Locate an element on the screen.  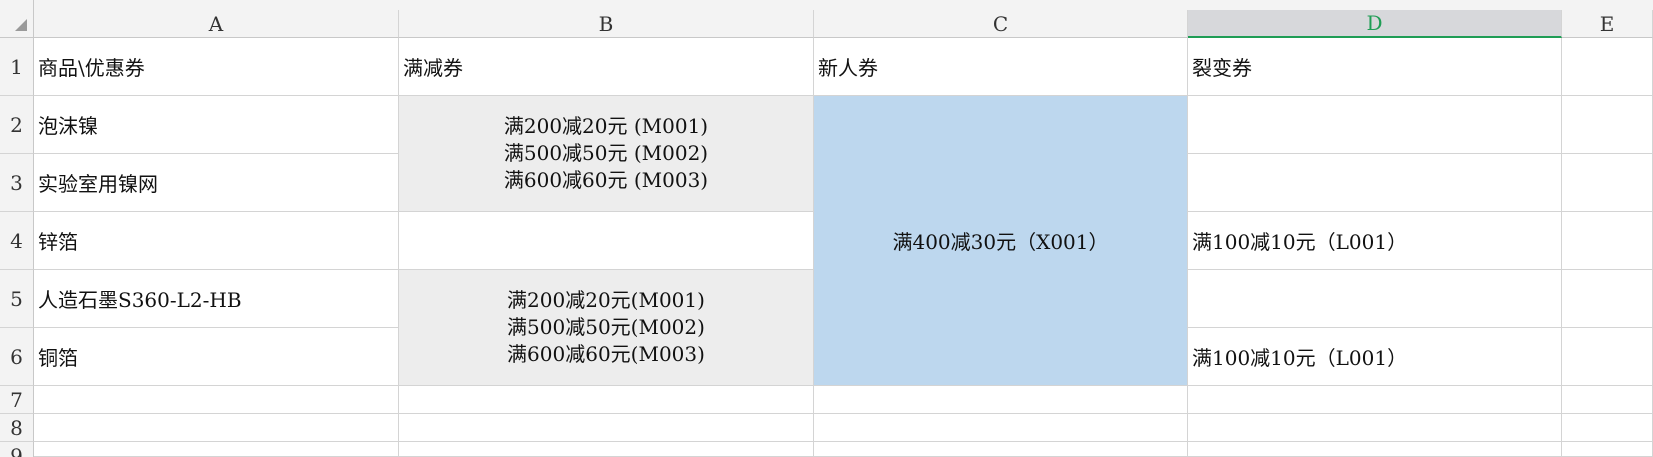
row-header-3: 3 is located at coordinates (17, 183).